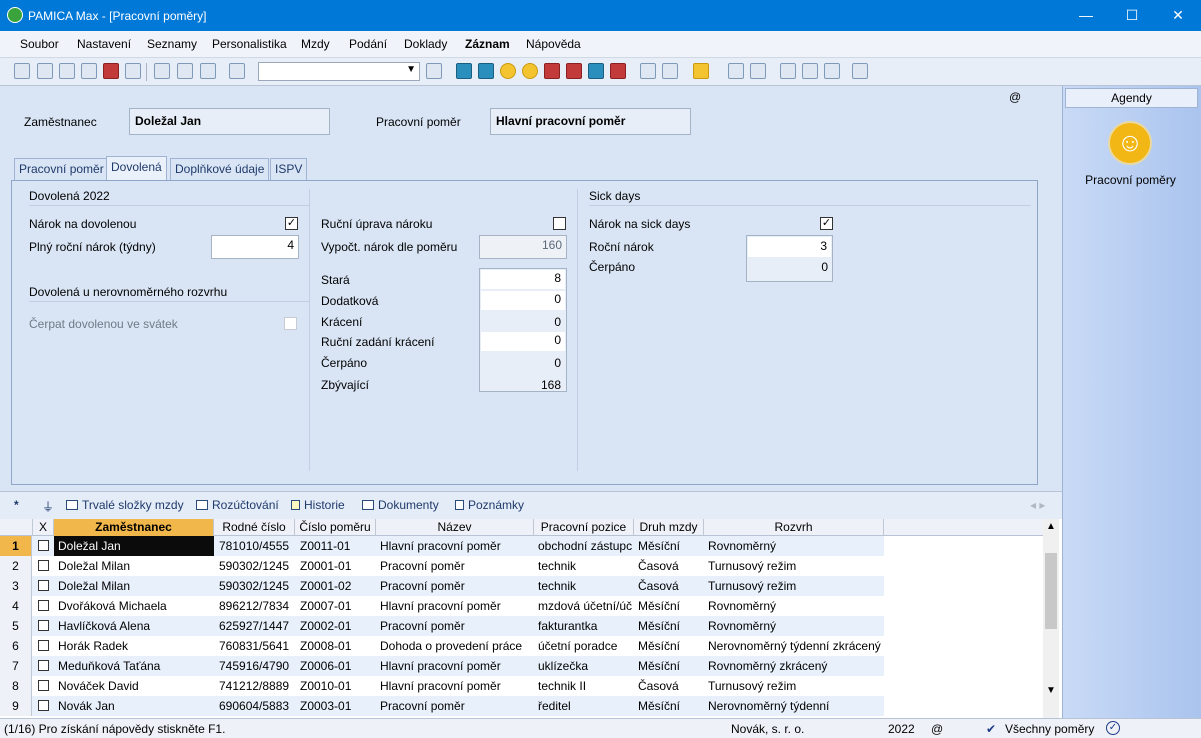  I want to click on document-icon, so click(832, 71).